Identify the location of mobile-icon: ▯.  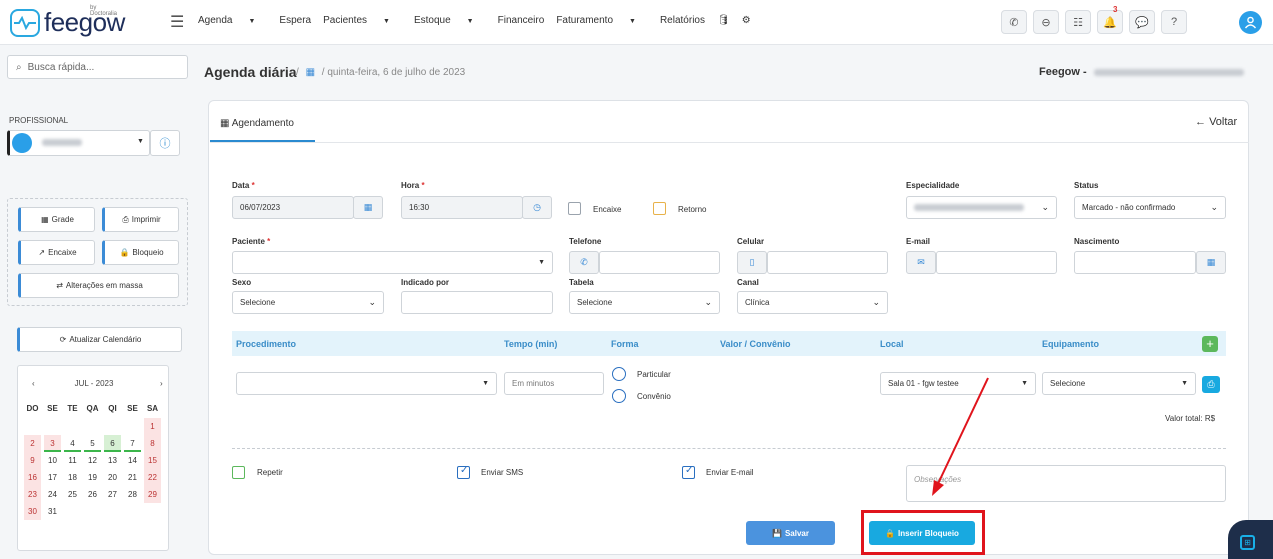
(752, 262).